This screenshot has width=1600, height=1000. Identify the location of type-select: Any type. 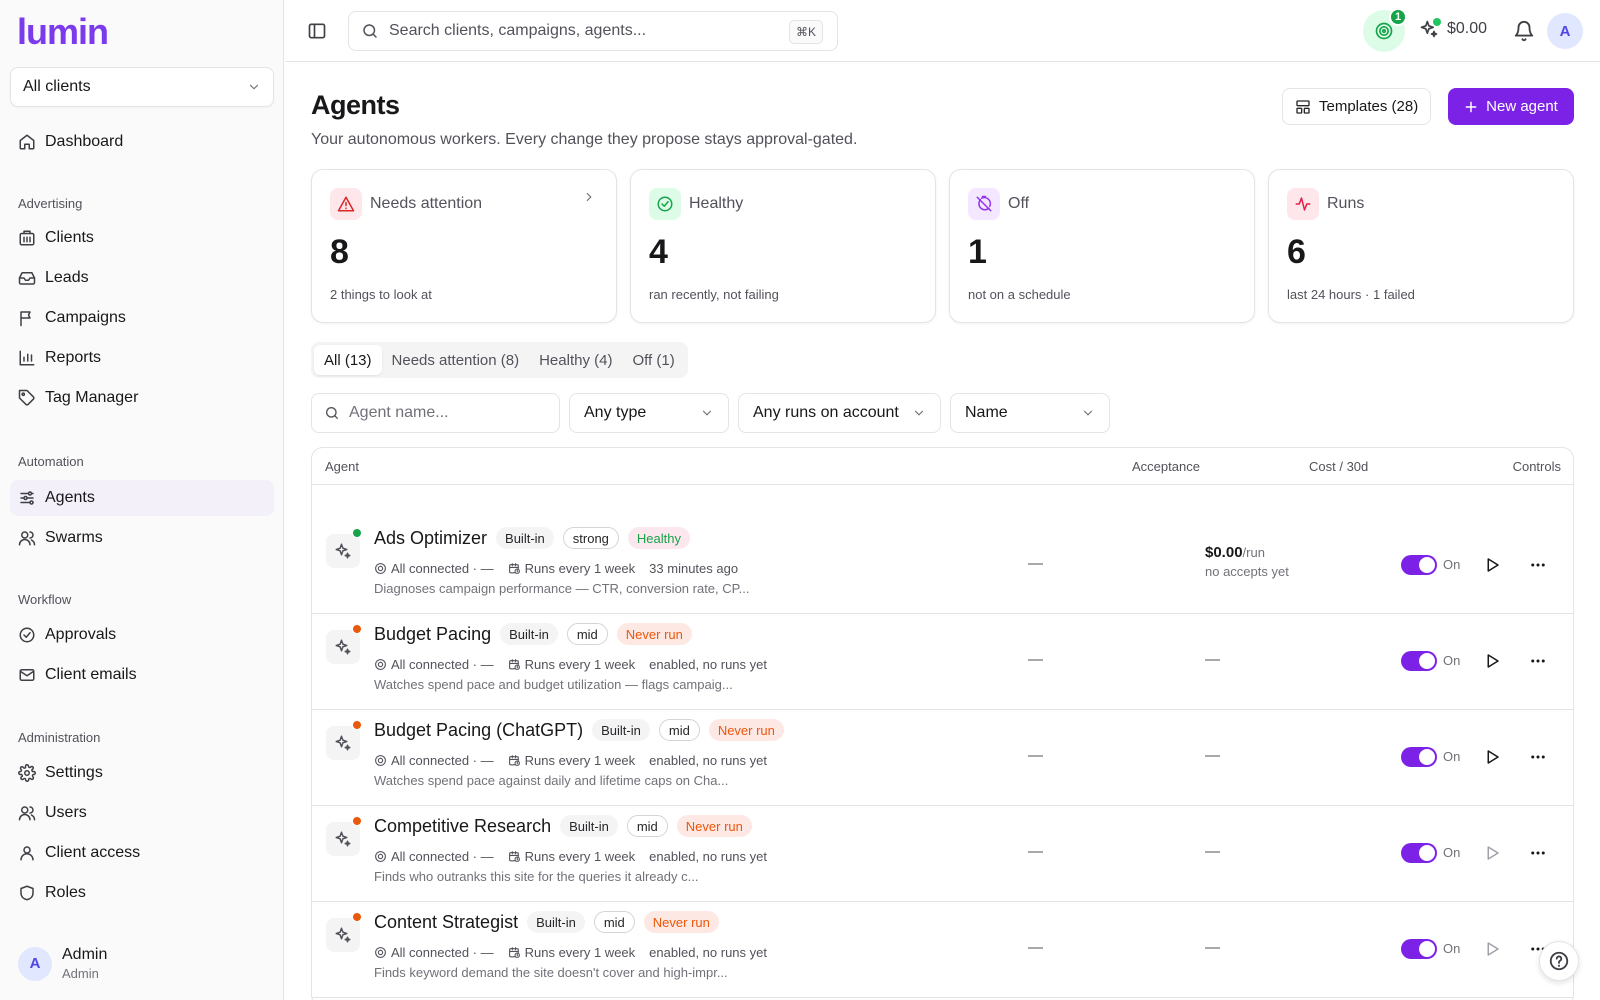
(649, 413).